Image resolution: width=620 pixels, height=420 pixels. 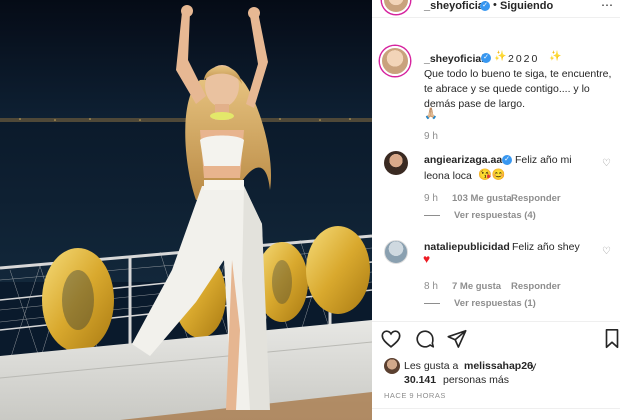 I want to click on post-time-ago: HACE 9 HORAS, so click(x=415, y=395).